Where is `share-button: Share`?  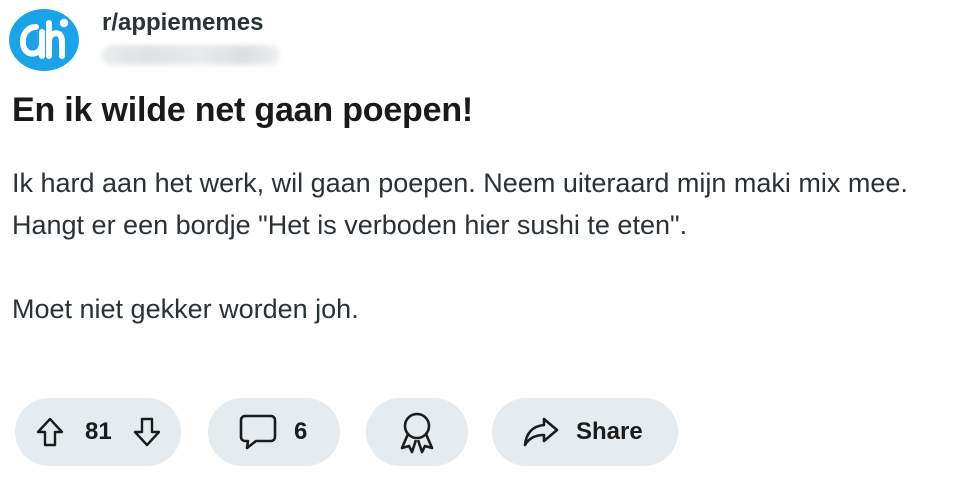
share-button: Share is located at coordinates (585, 432).